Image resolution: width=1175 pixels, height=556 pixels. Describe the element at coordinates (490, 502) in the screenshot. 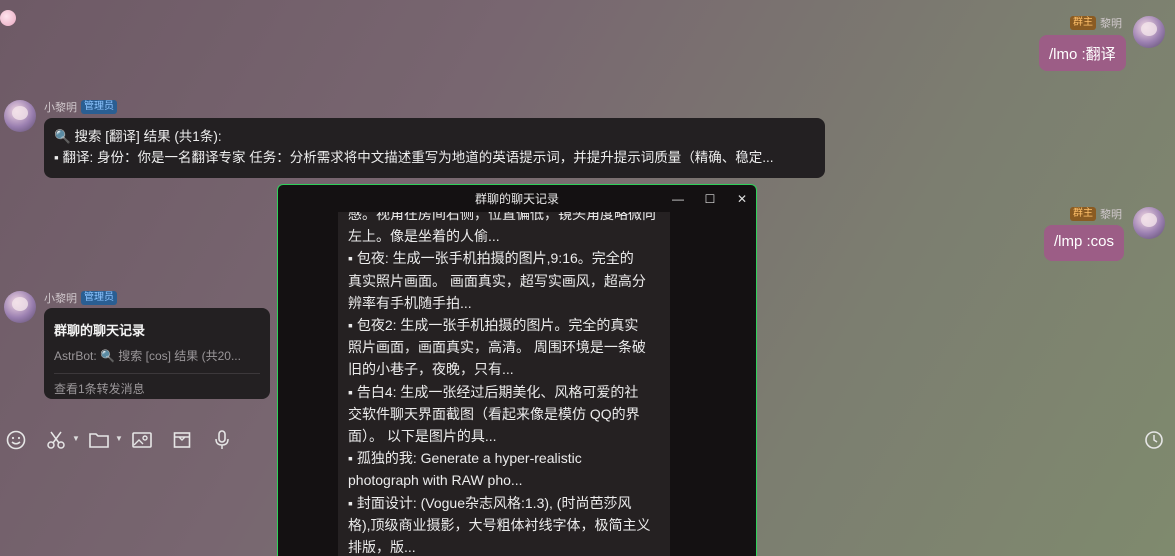

I see `history-line: ▪ 封面设计: (Vogue杂志风格:1.3), (时尚芭莎风` at that location.